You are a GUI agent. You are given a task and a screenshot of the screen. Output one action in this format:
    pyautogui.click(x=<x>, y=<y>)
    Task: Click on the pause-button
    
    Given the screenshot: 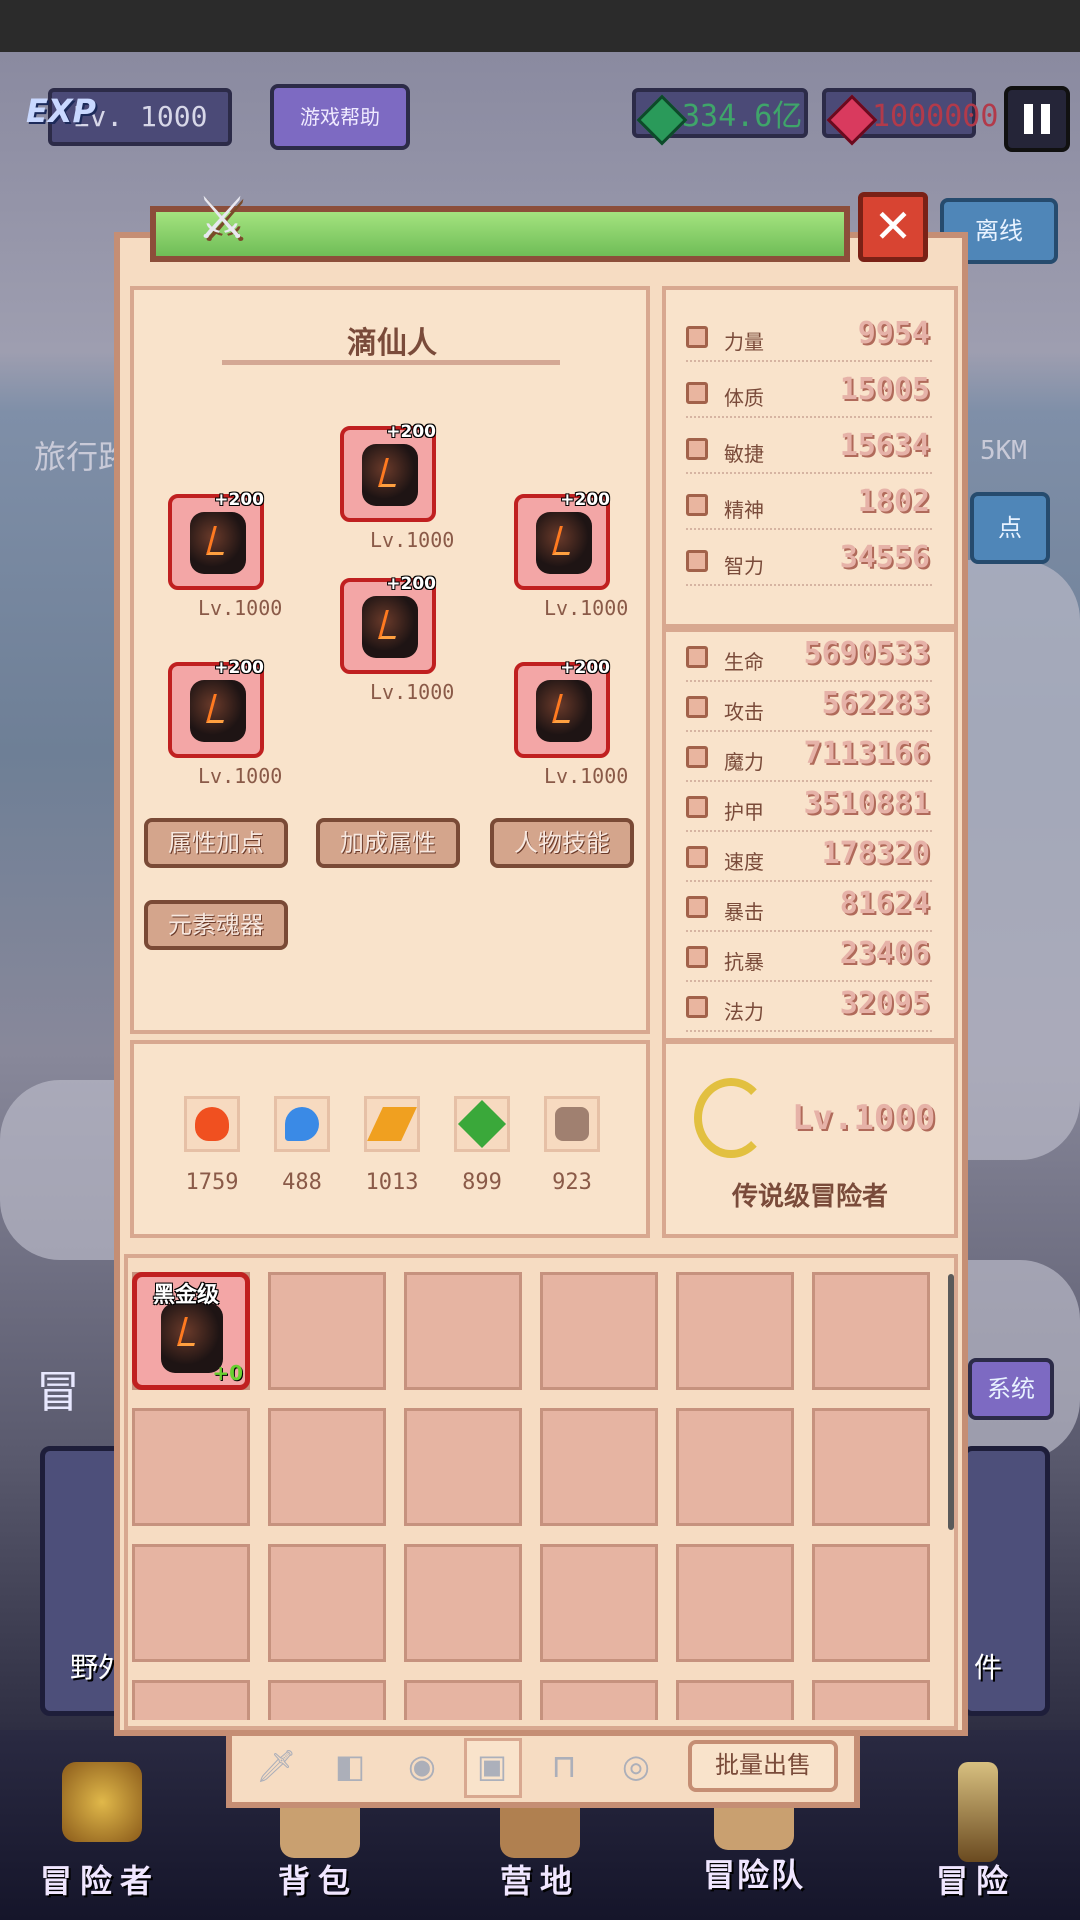 What is the action you would take?
    pyautogui.click(x=1037, y=119)
    